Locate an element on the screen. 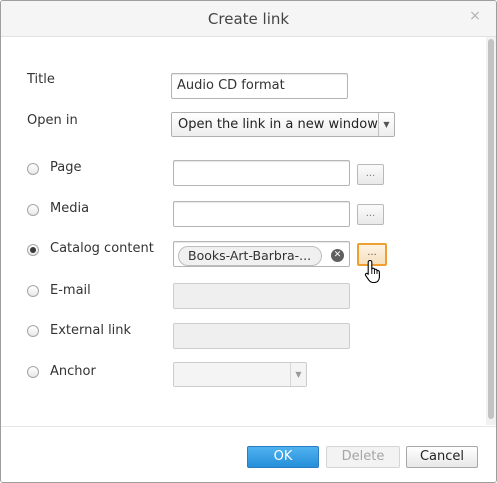  dialog-title: Create link is located at coordinates (248, 19).